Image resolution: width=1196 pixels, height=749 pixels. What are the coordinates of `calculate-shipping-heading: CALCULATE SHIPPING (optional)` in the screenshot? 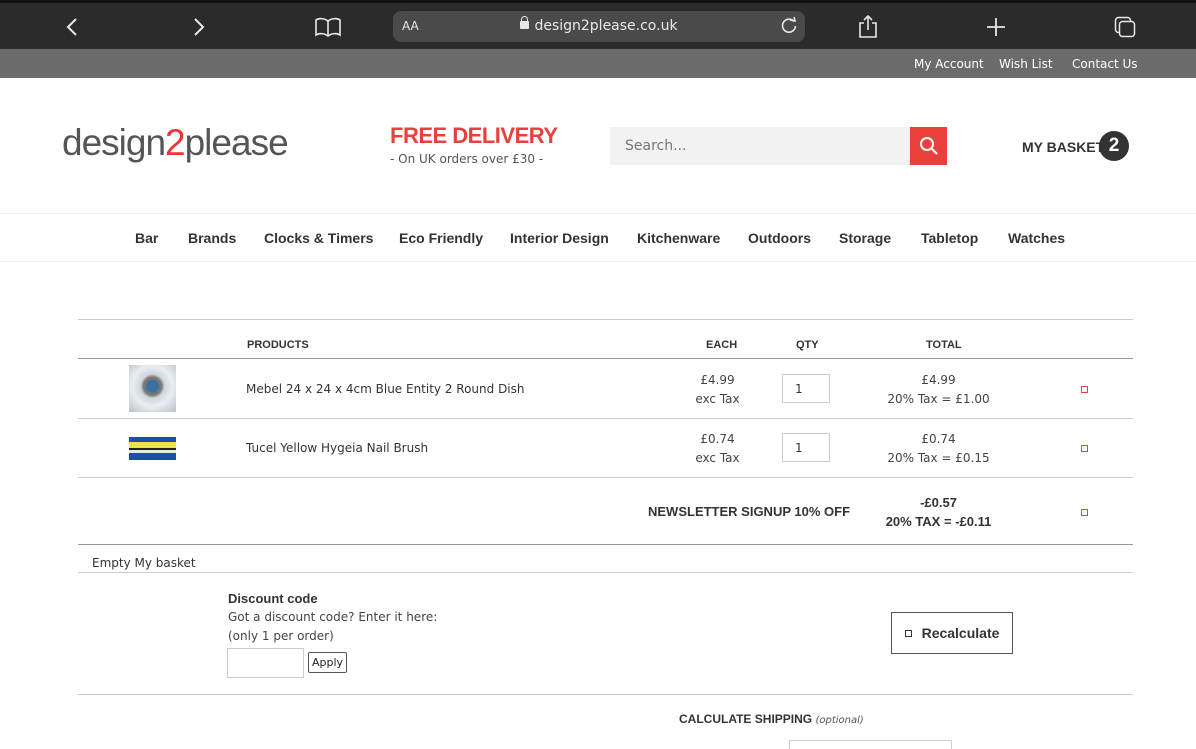 It's located at (771, 719).